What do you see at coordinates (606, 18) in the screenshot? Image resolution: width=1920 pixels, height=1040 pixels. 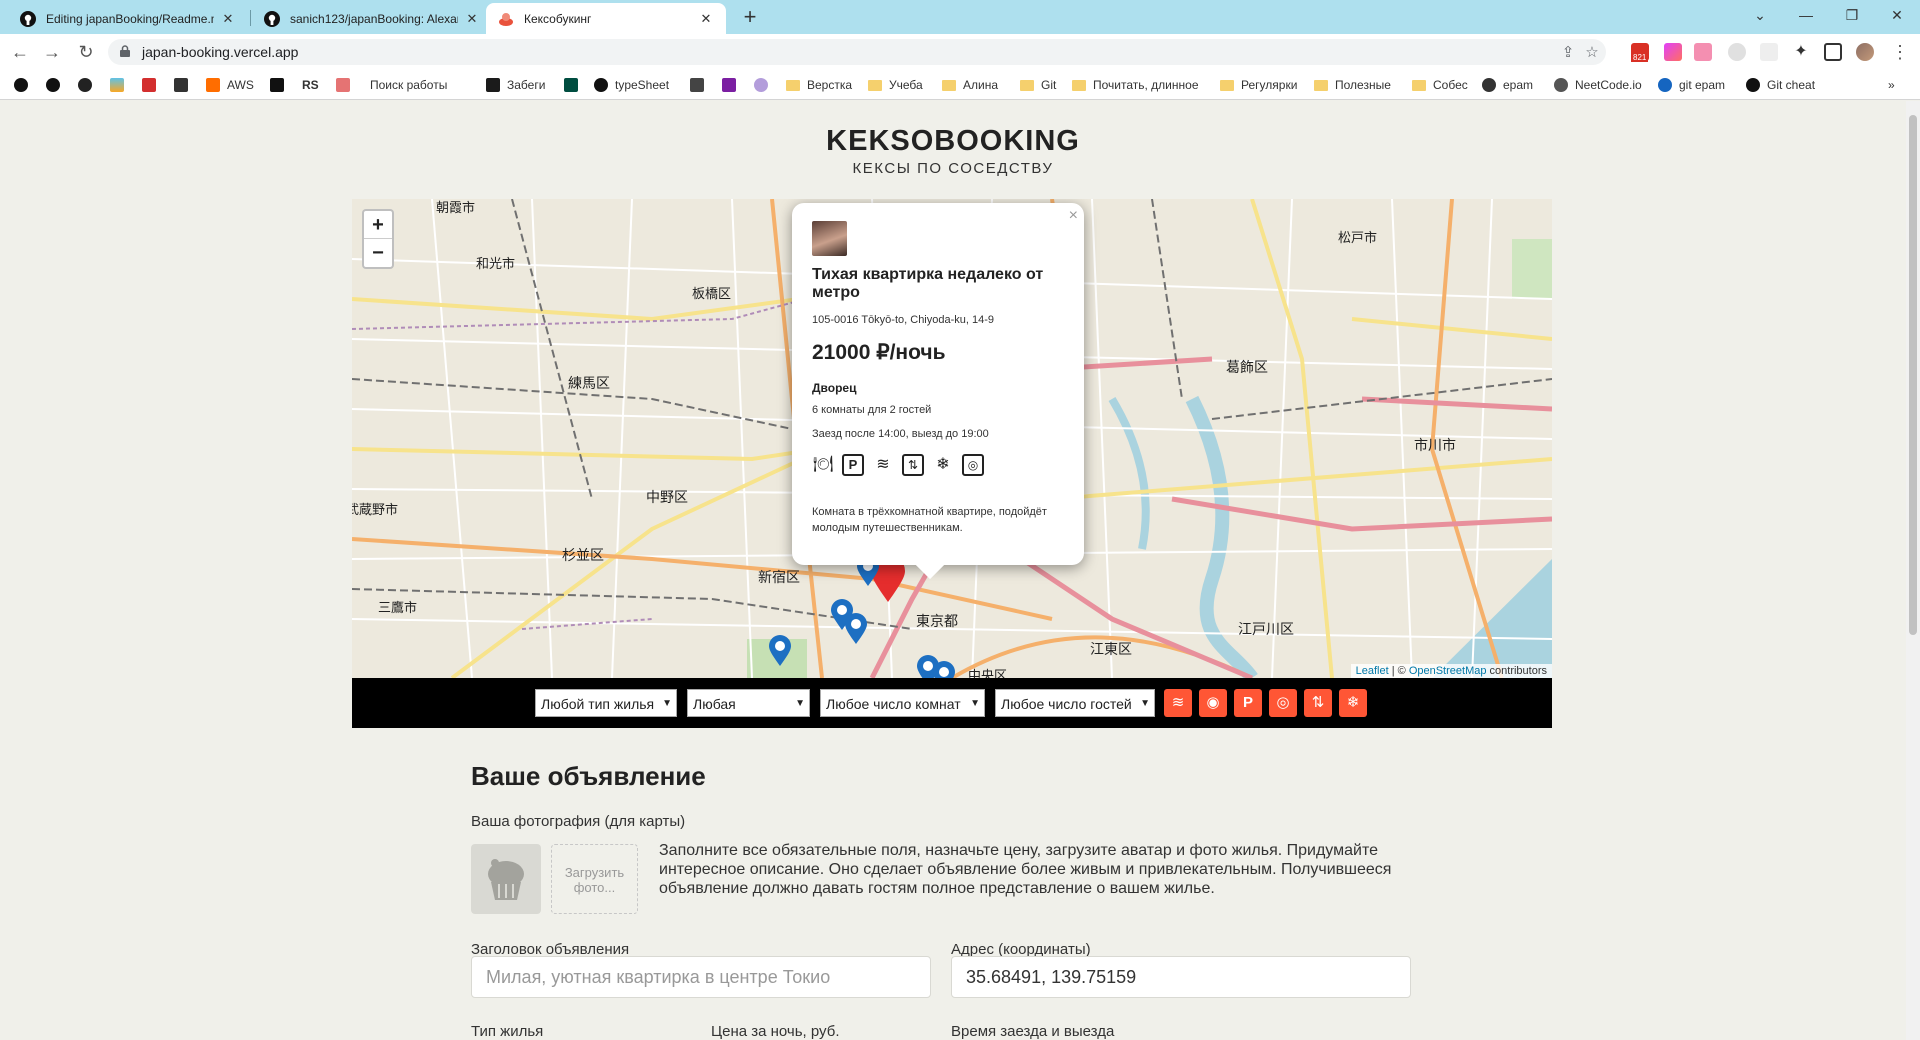 I see `tab-keksobooking: Кексобукинг ✕` at bounding box center [606, 18].